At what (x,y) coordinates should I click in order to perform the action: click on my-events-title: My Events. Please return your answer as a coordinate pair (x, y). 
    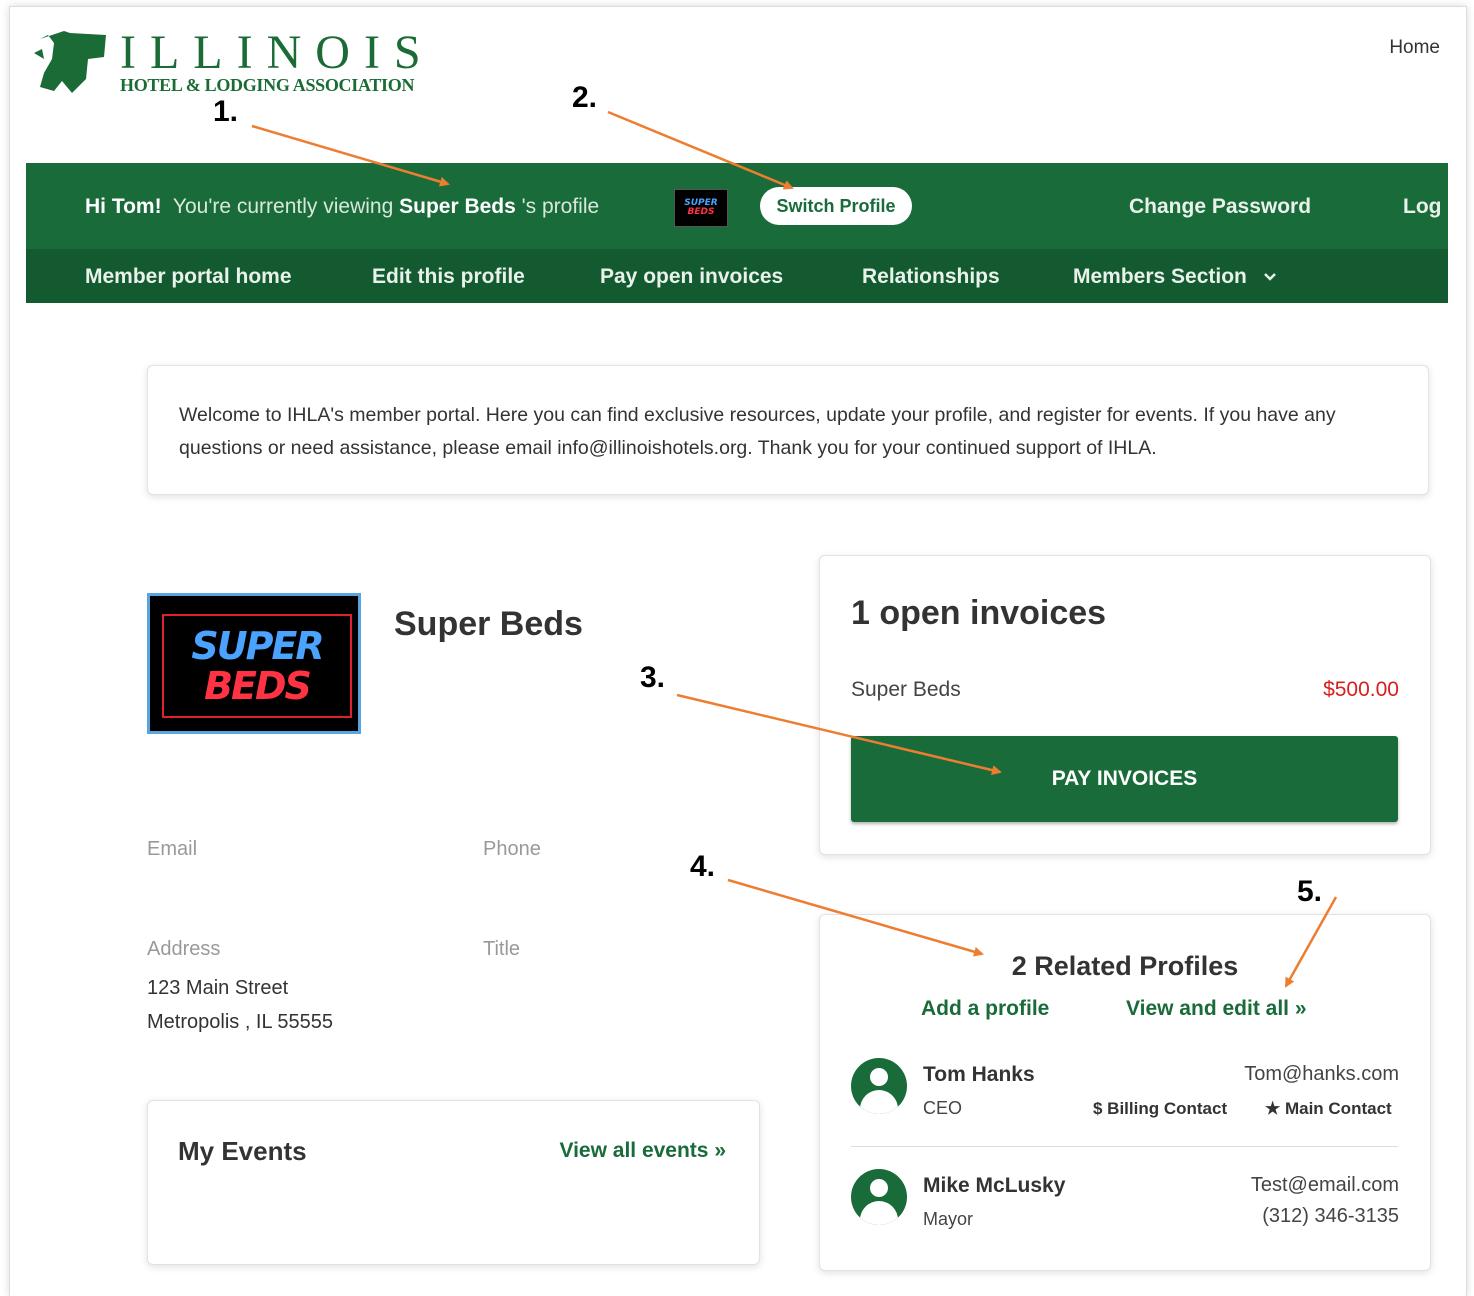
    Looking at the image, I should click on (242, 1151).